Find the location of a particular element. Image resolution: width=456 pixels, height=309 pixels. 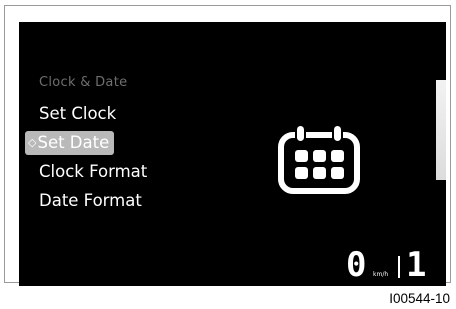

speed-unit: km/h is located at coordinates (381, 274).